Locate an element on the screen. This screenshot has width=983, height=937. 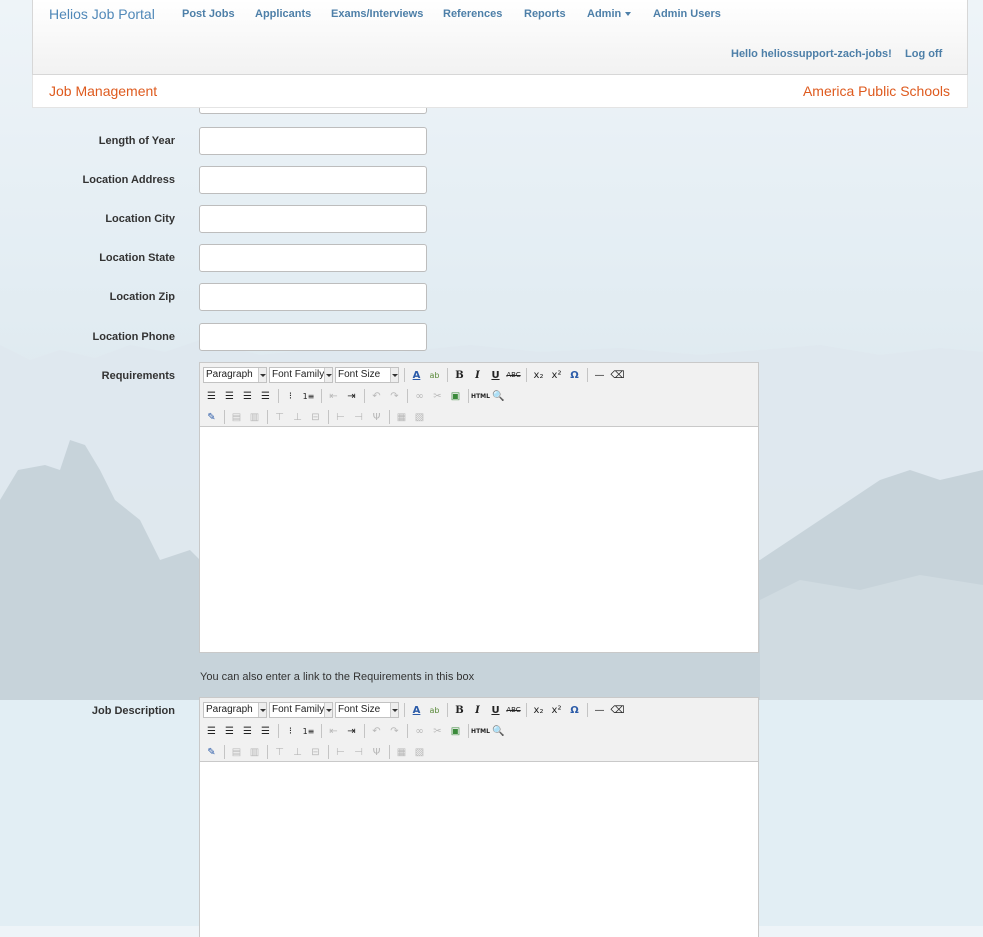
logoff-link: Log off is located at coordinates (923, 54).